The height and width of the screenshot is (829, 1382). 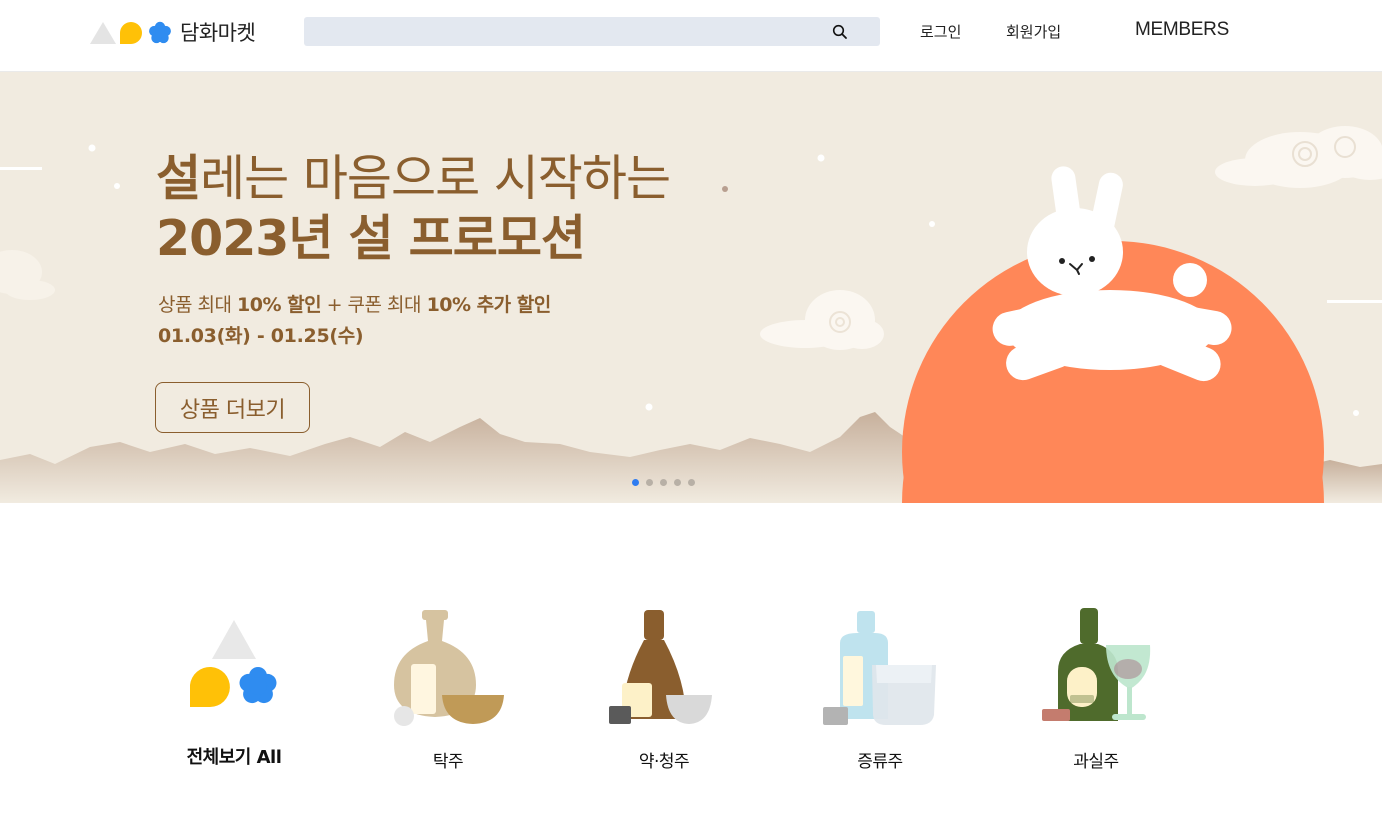 What do you see at coordinates (1033, 31) in the screenshot?
I see `signup-link: 회원가입` at bounding box center [1033, 31].